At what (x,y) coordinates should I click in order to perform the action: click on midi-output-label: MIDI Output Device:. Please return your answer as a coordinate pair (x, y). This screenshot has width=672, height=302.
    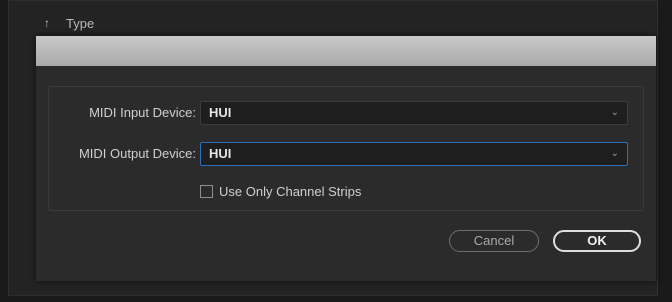
    Looking at the image, I should click on (137, 153).